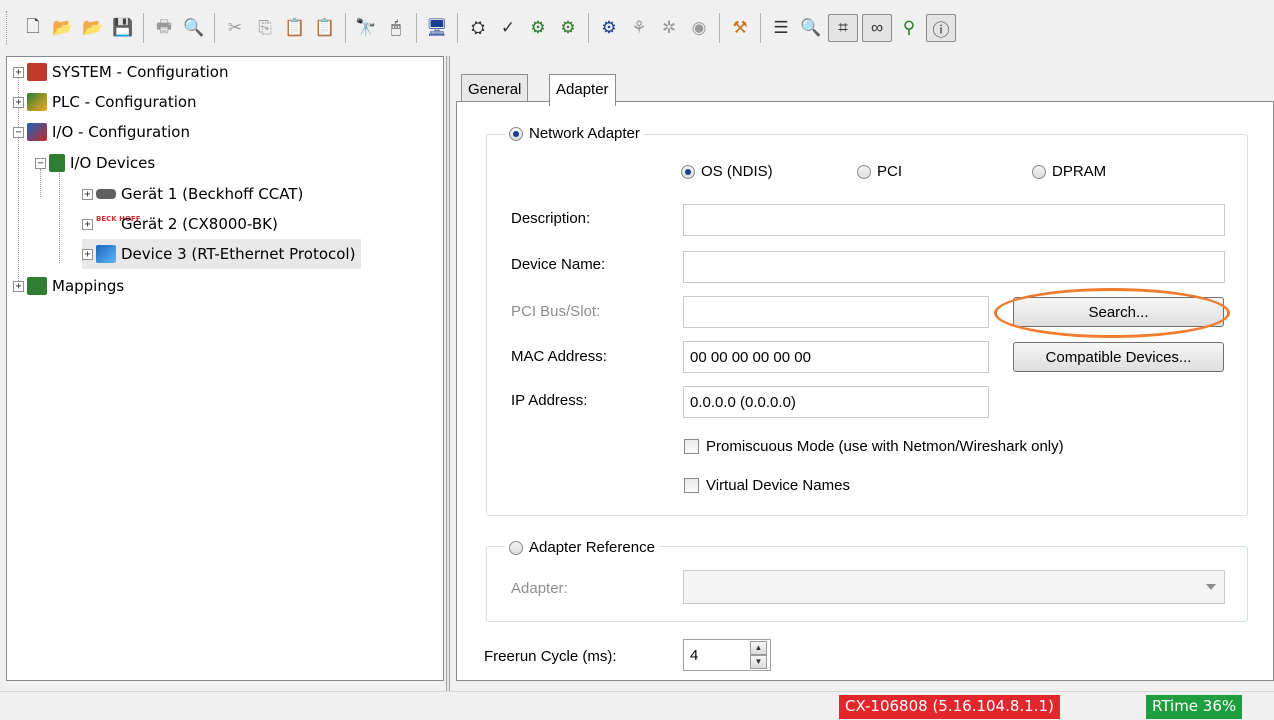 Image resolution: width=1274 pixels, height=720 pixels. What do you see at coordinates (694, 655) in the screenshot?
I see `freerun-cycle-value: 4` at bounding box center [694, 655].